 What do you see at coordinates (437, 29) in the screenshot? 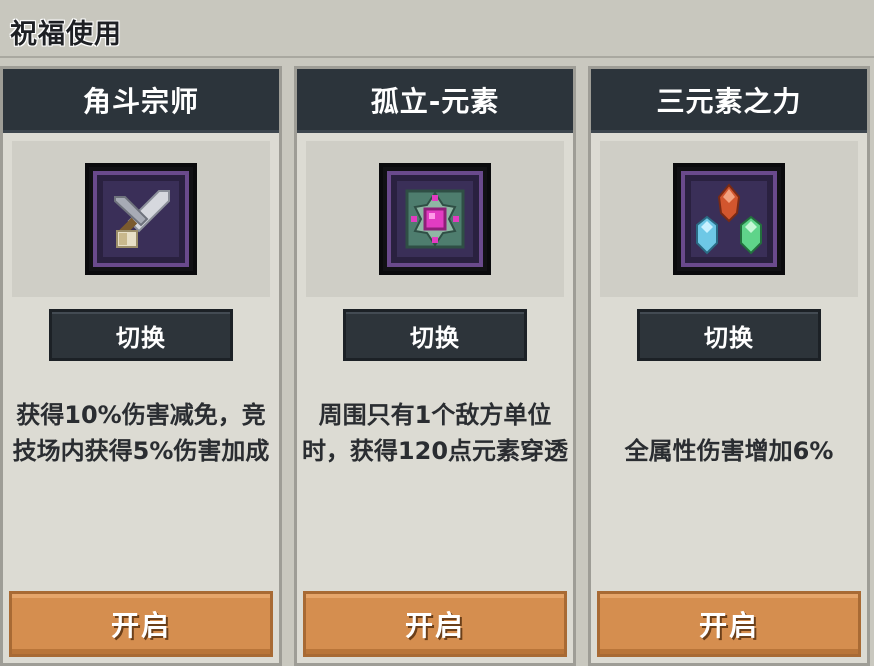
I see `title-bar: 祝福使用` at bounding box center [437, 29].